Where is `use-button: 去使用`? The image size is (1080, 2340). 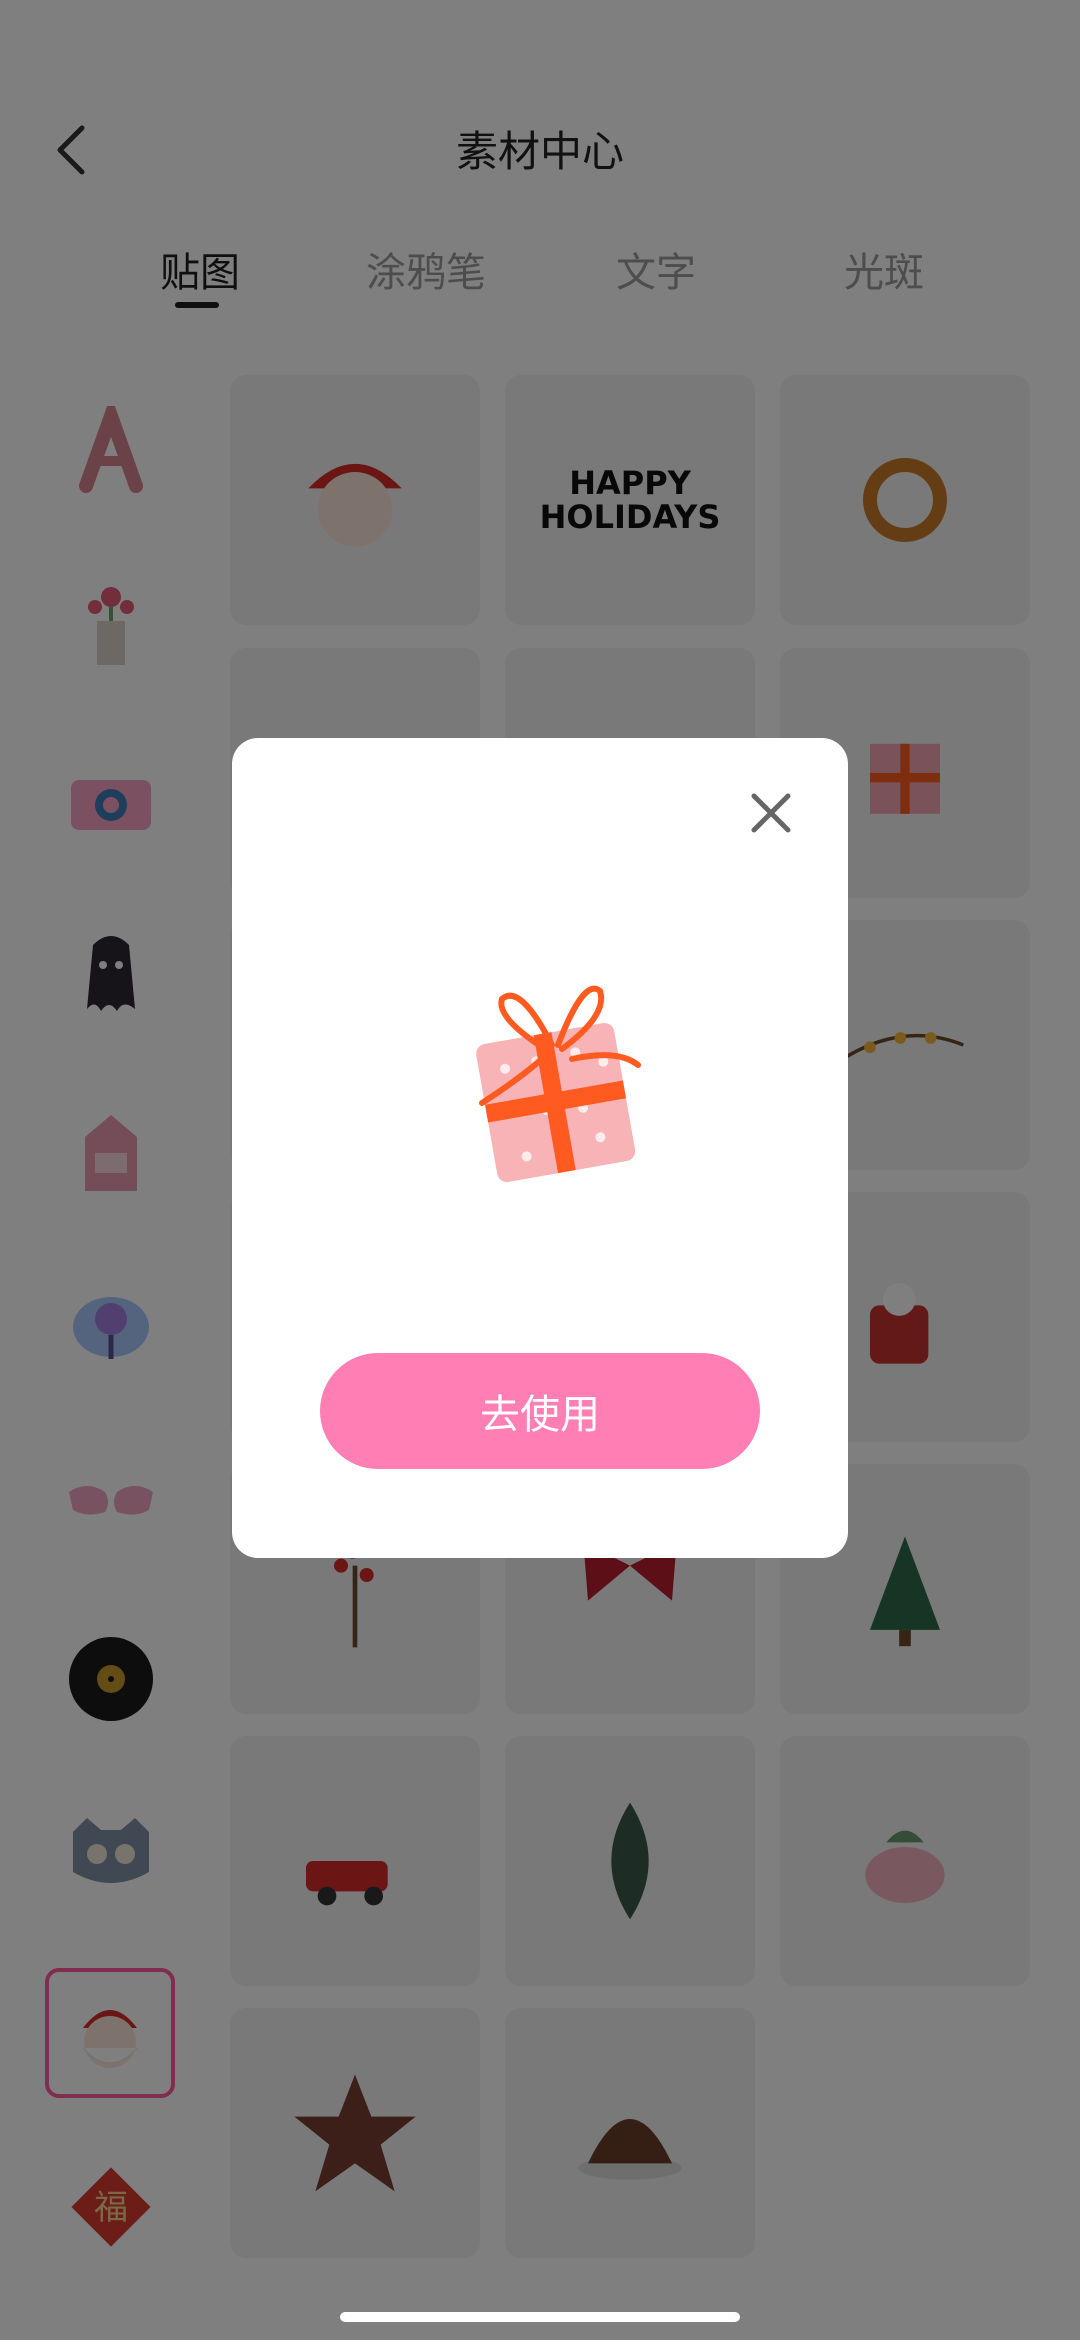
use-button: 去使用 is located at coordinates (540, 1411).